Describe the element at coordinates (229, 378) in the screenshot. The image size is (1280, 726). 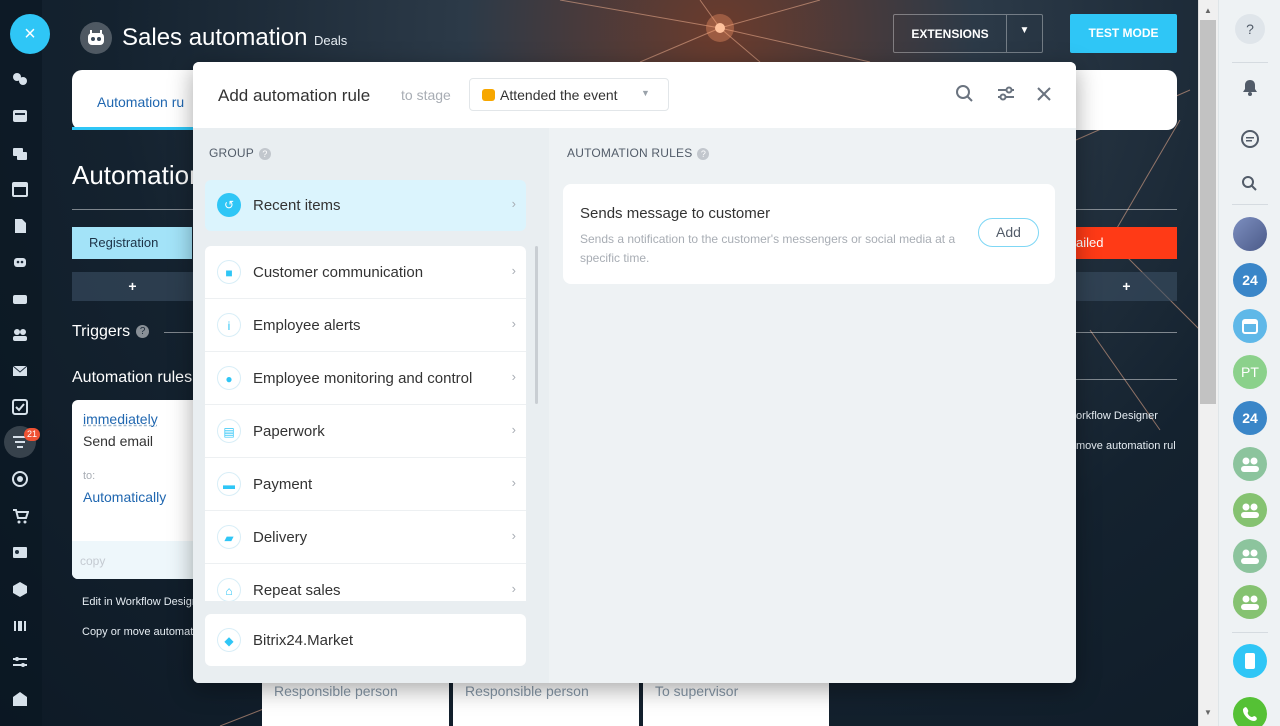
I see `people-icon: ●` at that location.